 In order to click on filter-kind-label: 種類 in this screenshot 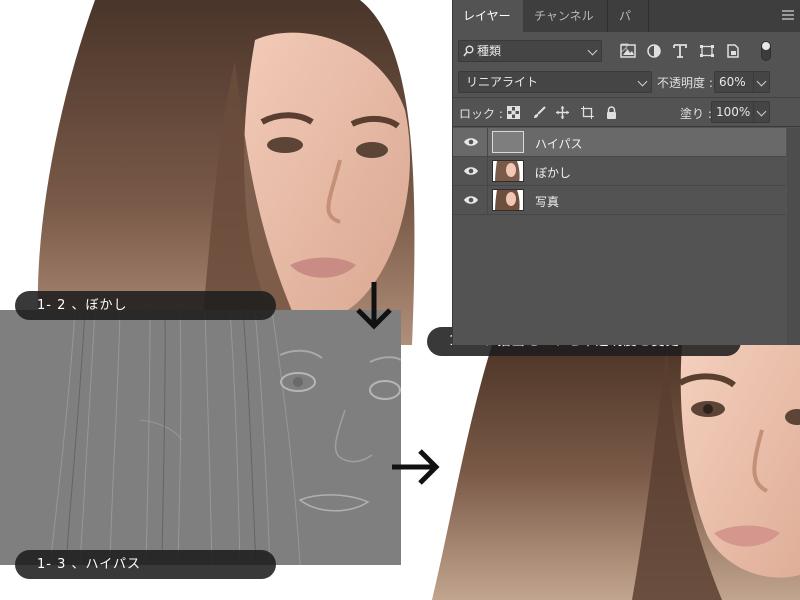, I will do `click(489, 51)`.